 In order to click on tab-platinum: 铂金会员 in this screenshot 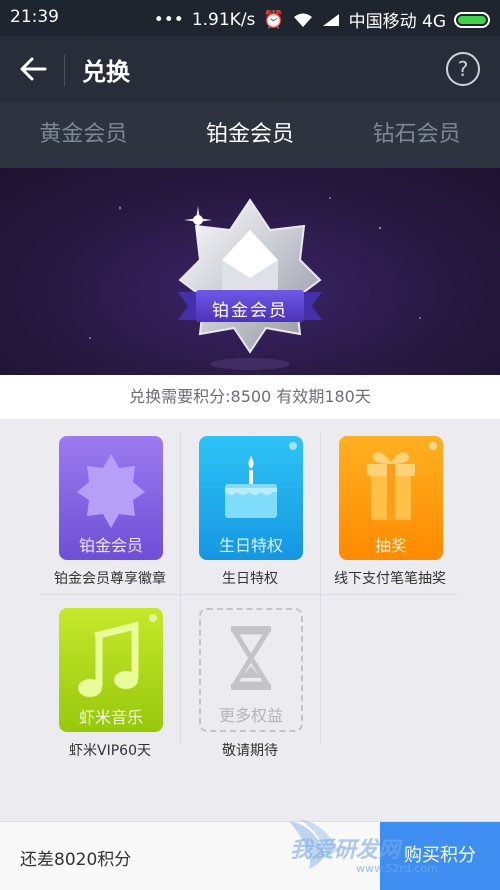, I will do `click(250, 135)`.